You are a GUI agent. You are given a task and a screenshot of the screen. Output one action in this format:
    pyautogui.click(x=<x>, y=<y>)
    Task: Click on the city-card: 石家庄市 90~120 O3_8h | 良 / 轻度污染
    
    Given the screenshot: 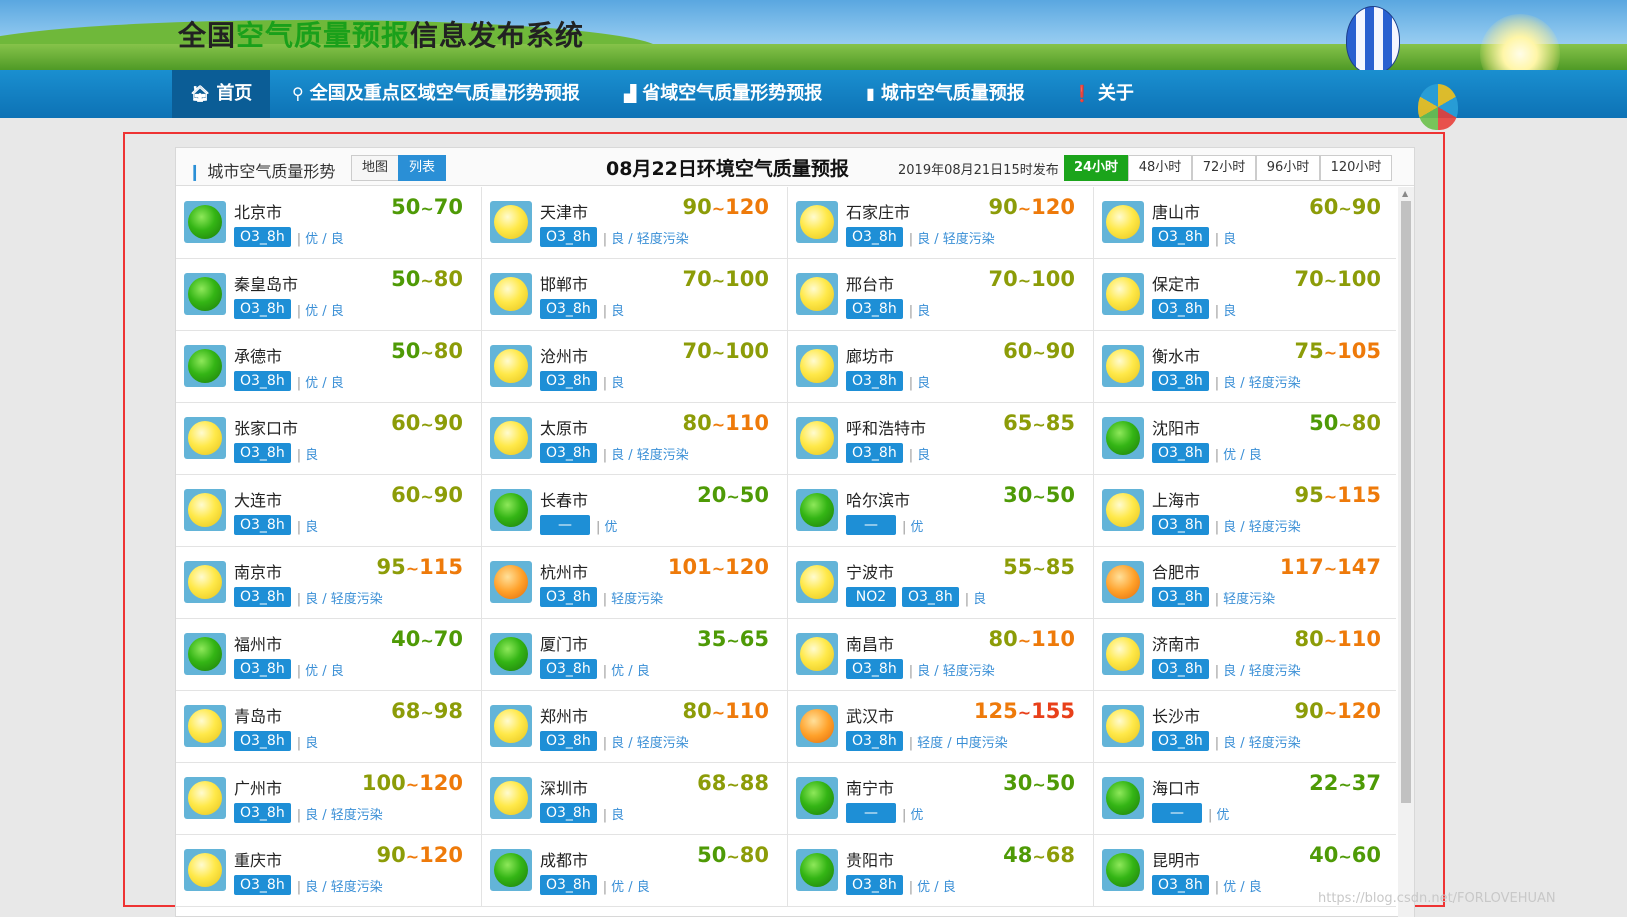 What is the action you would take?
    pyautogui.click(x=941, y=223)
    